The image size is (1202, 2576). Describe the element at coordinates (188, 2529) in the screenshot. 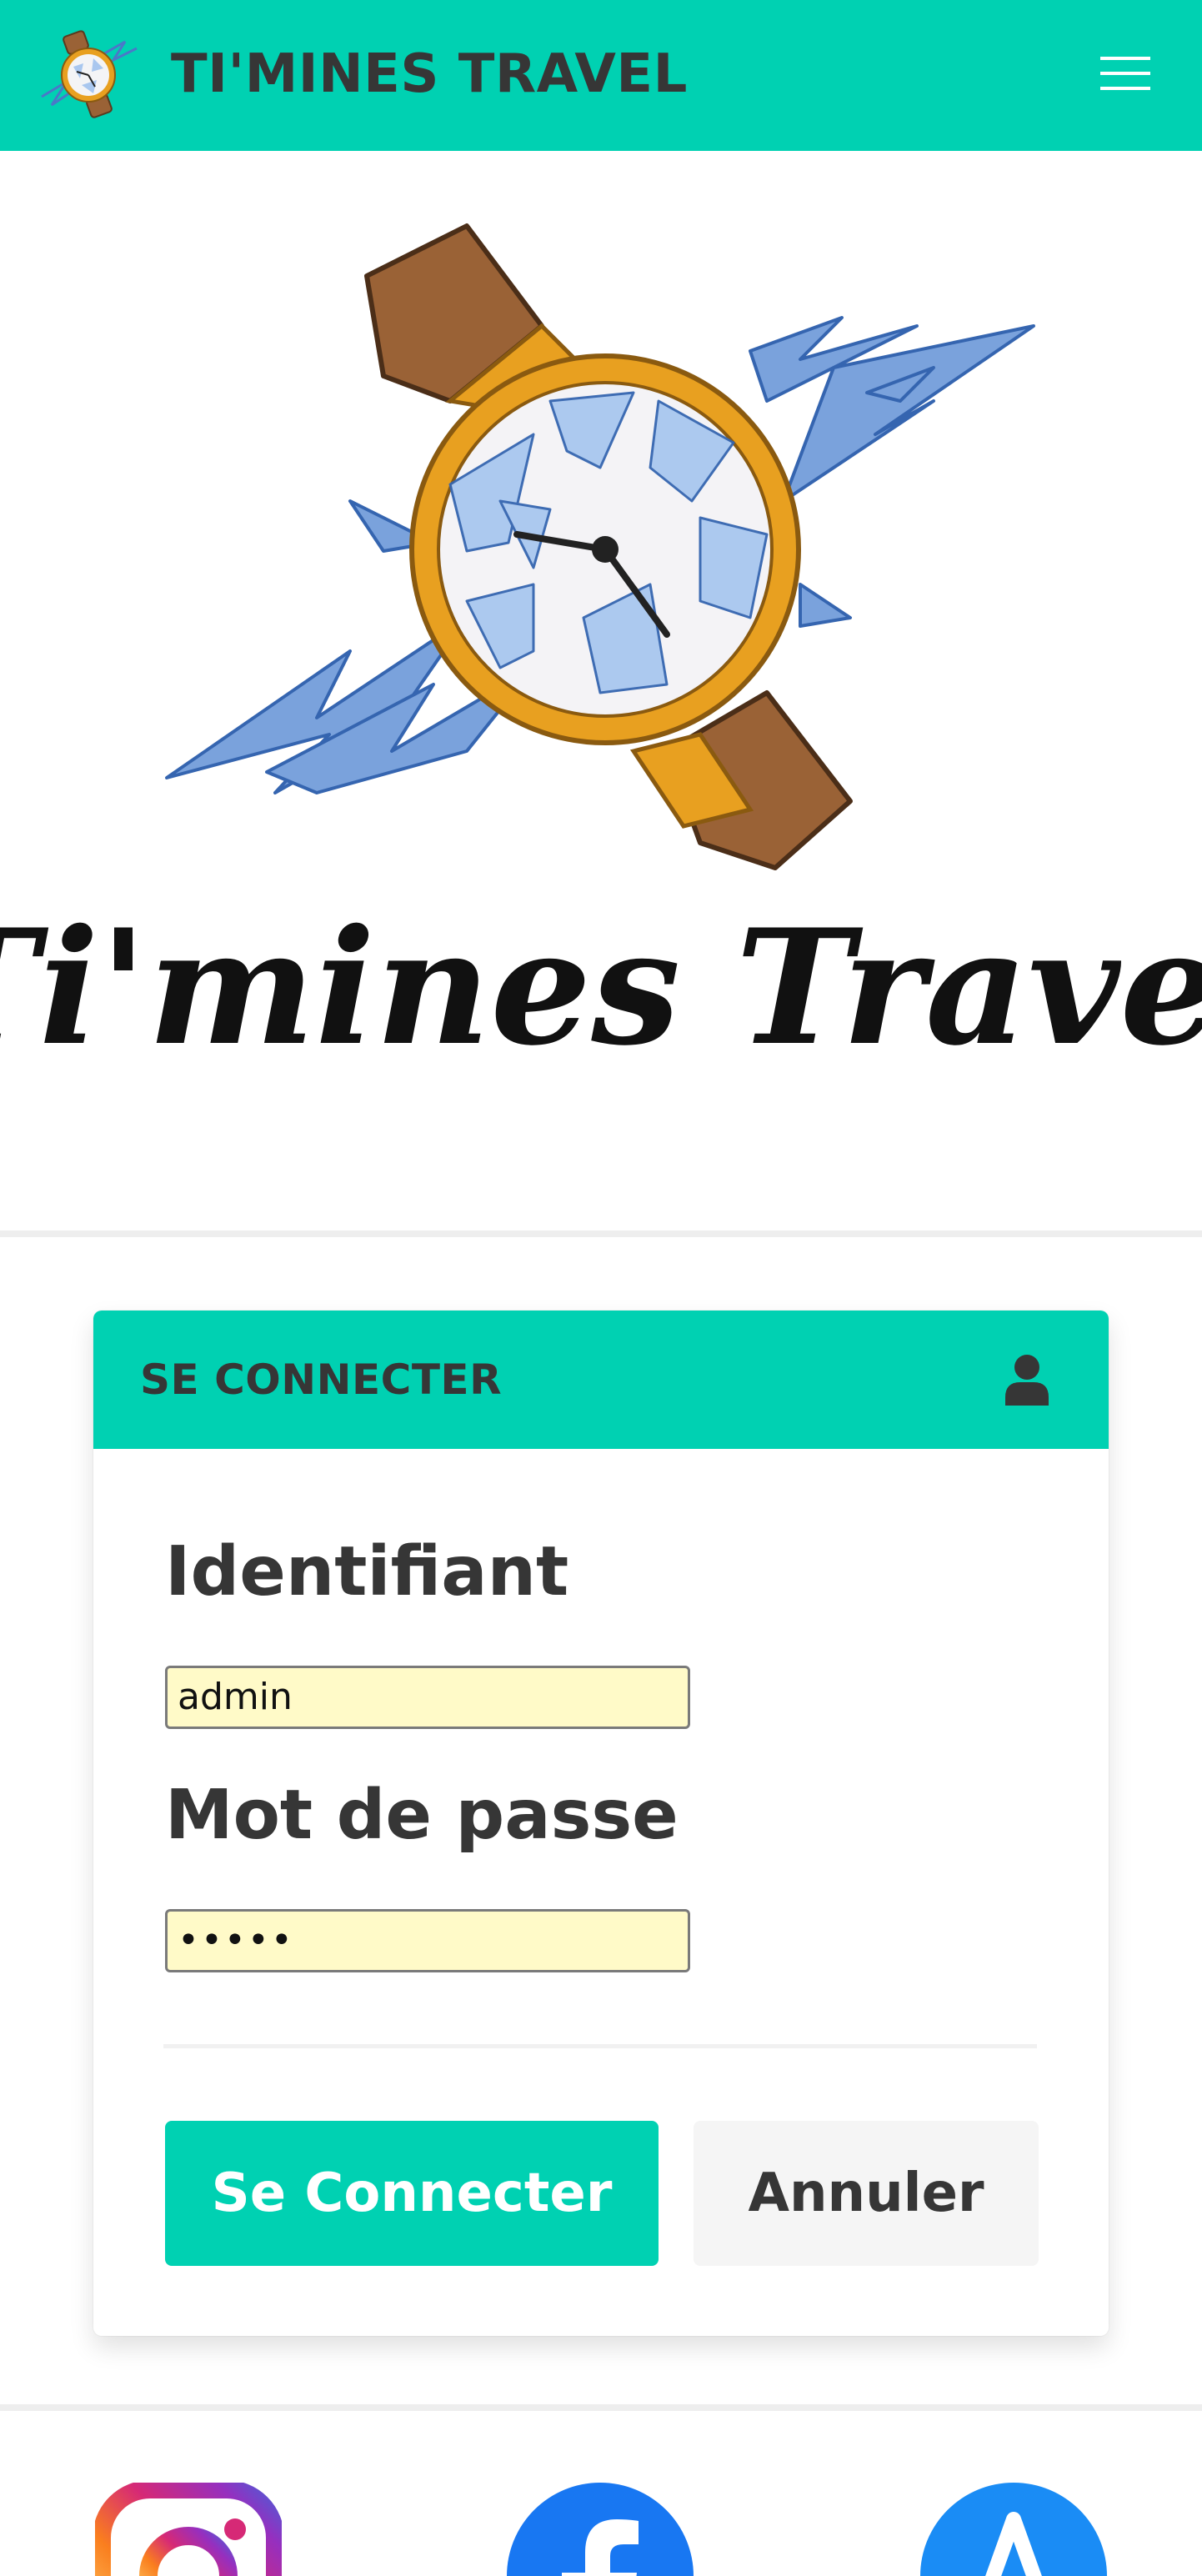

I see `instagram-icon` at that location.